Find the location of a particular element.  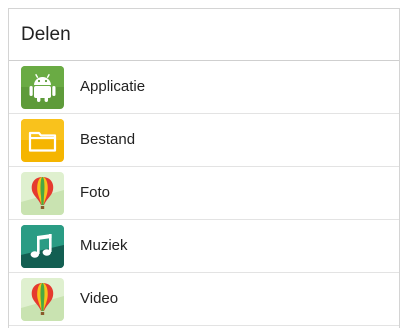

share-option-label: Muziek is located at coordinates (104, 245).